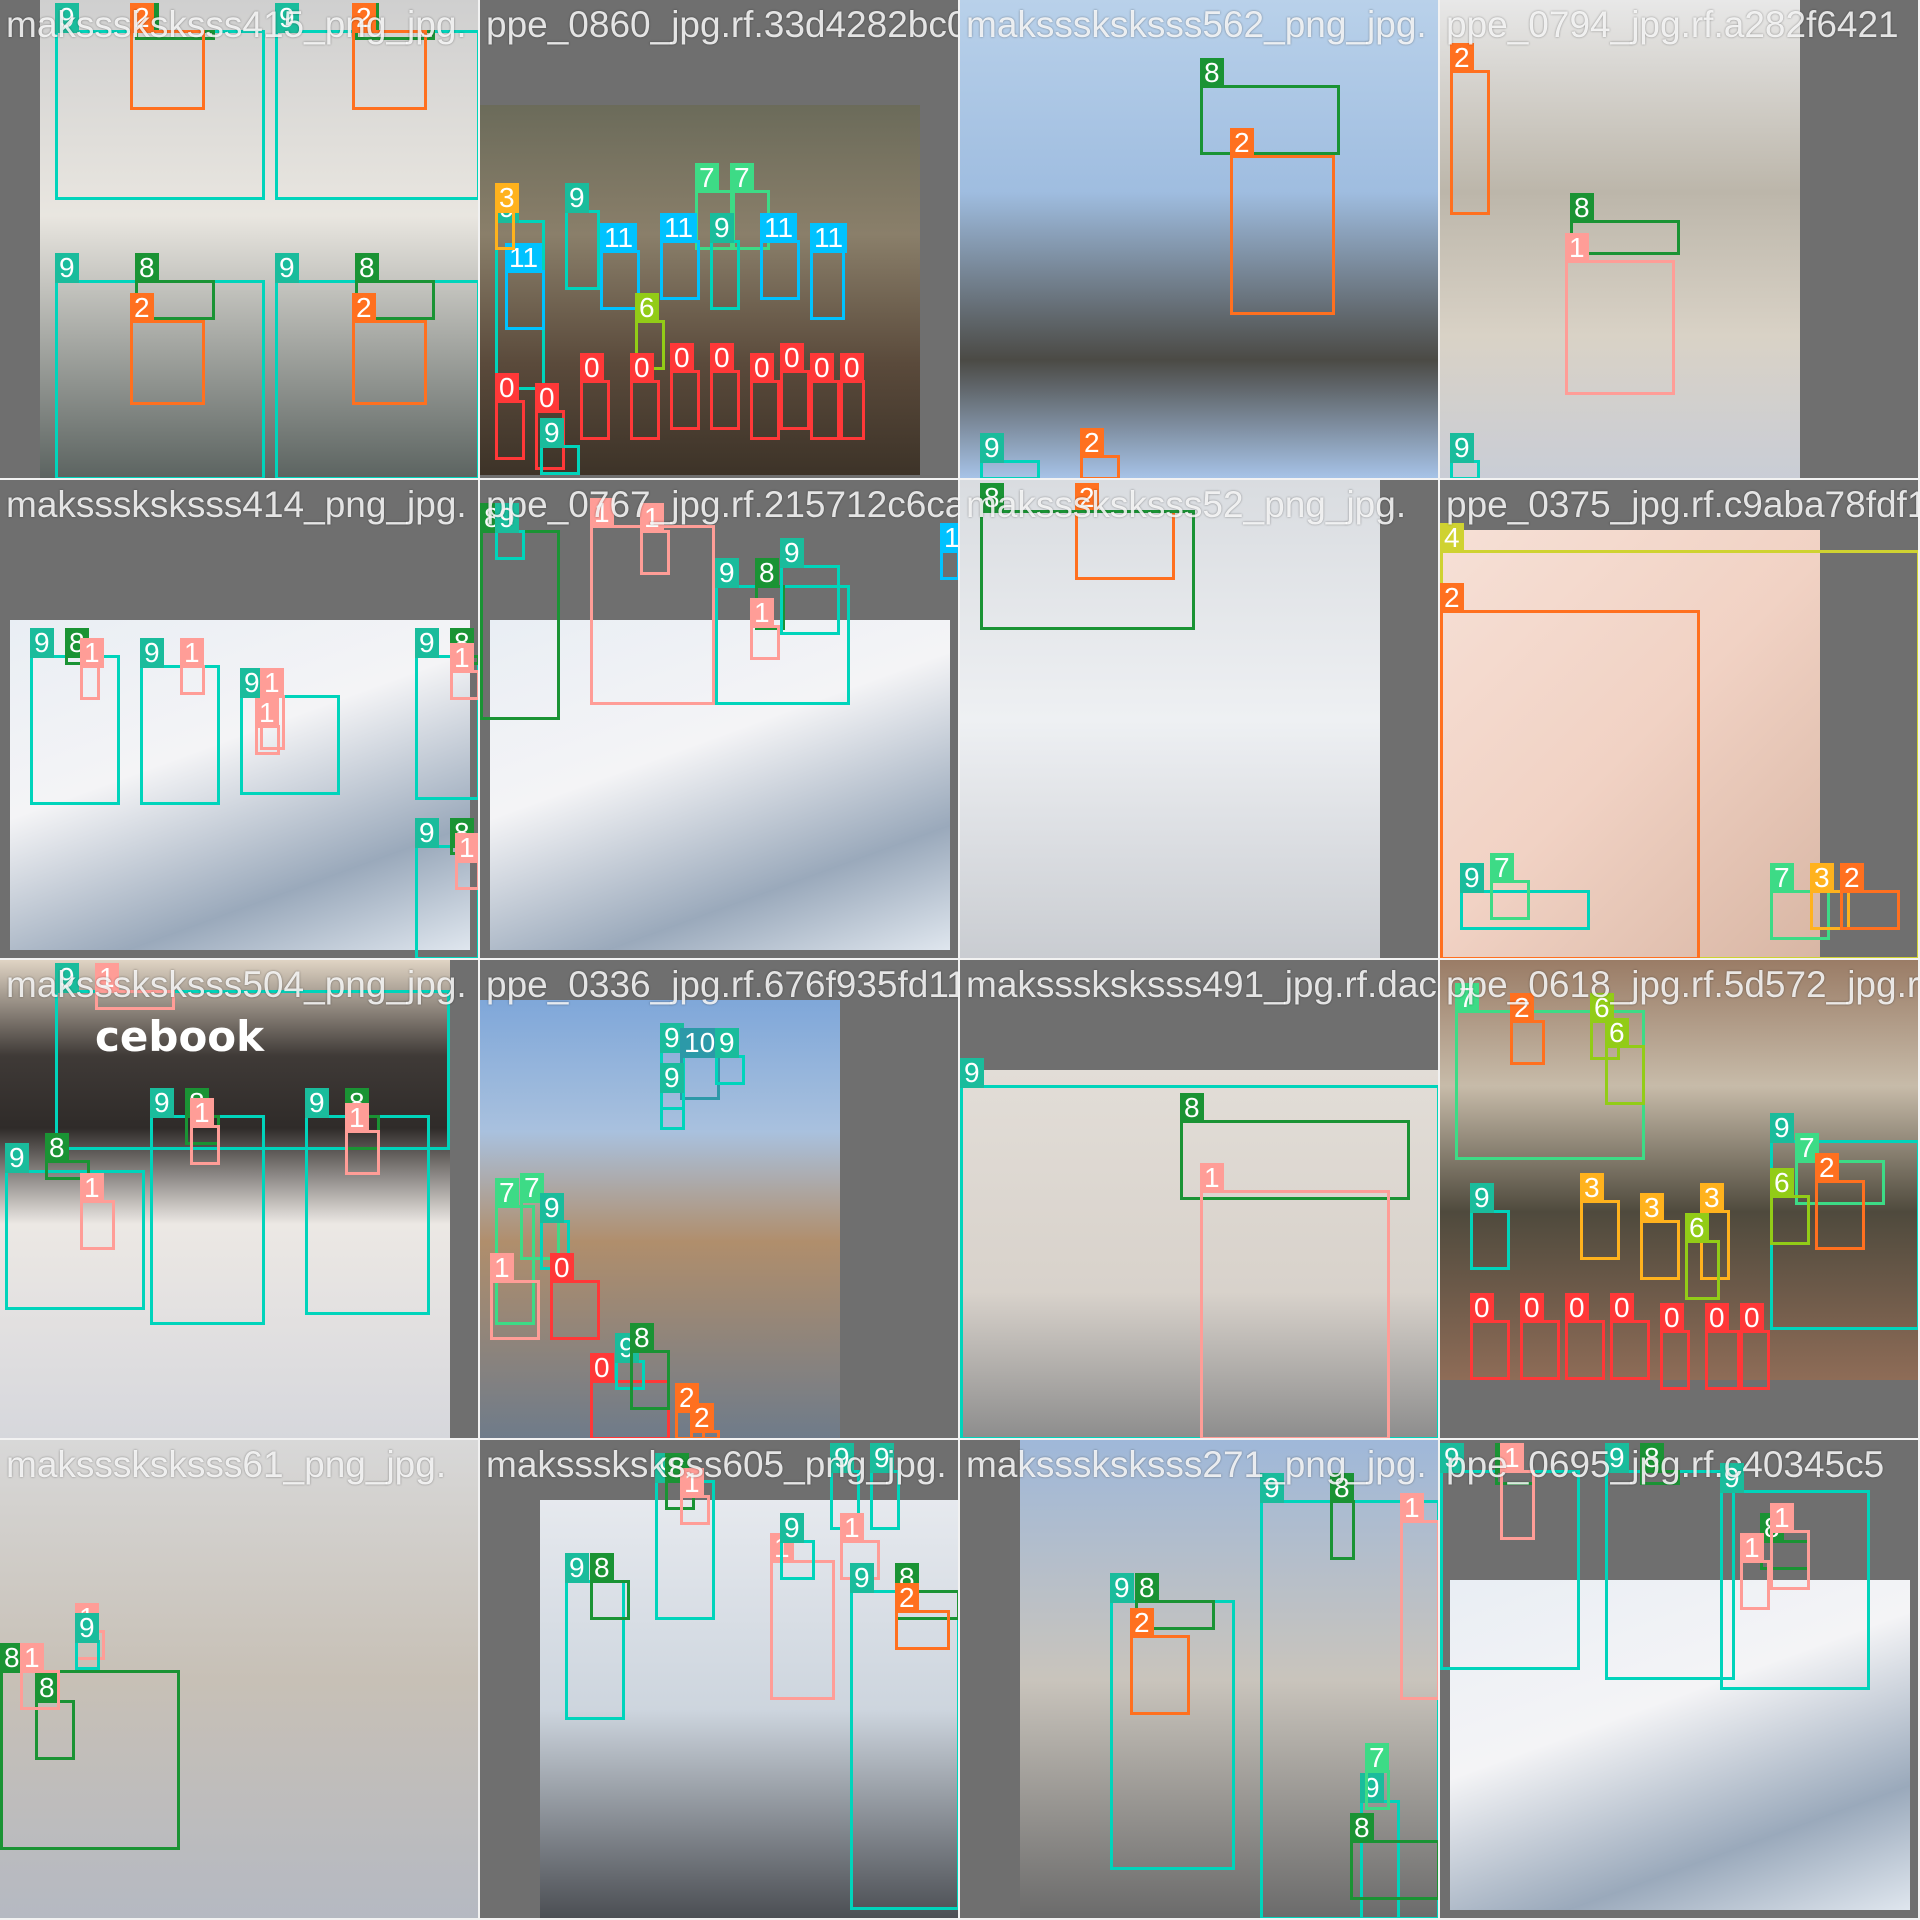  I want to click on tile-filename: ppe_0618_jpg.rf.5d572_jpg.rf.c, so click(1683, 984).